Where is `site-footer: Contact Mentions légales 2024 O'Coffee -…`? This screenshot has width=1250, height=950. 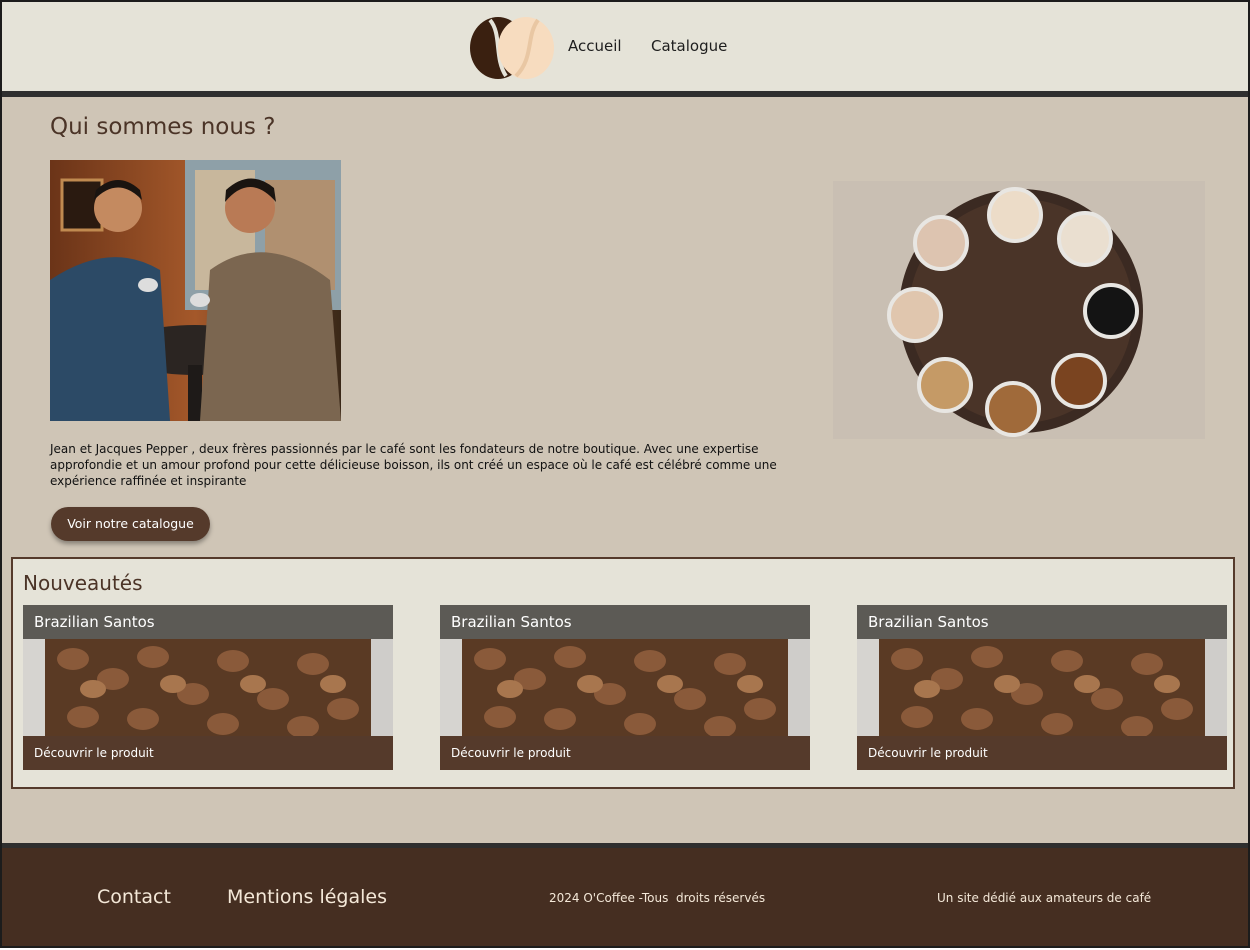 site-footer: Contact Mentions légales 2024 O'Coffee -… is located at coordinates (625, 897).